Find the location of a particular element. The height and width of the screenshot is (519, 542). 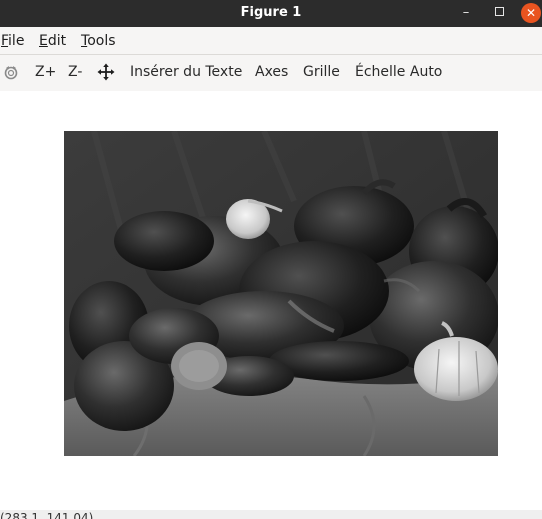

zoom-out-button: Z- is located at coordinates (75, 72).